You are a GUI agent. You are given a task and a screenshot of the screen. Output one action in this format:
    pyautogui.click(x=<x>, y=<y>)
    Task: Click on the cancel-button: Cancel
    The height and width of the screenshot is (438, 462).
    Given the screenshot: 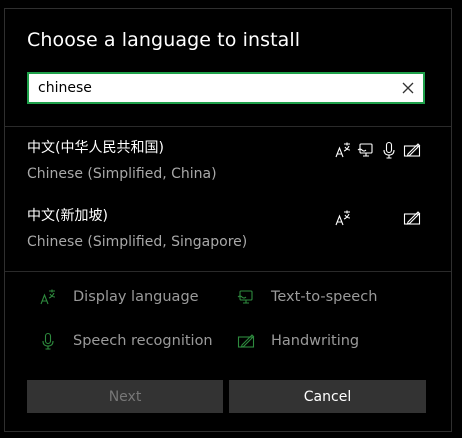 What is the action you would take?
    pyautogui.click(x=327, y=396)
    